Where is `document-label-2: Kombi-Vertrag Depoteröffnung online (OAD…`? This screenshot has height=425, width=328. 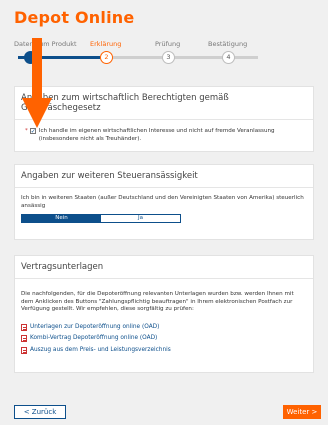
document-label-2: Kombi-Vertrag Depoteröffnung online (OAD… is located at coordinates (94, 338).